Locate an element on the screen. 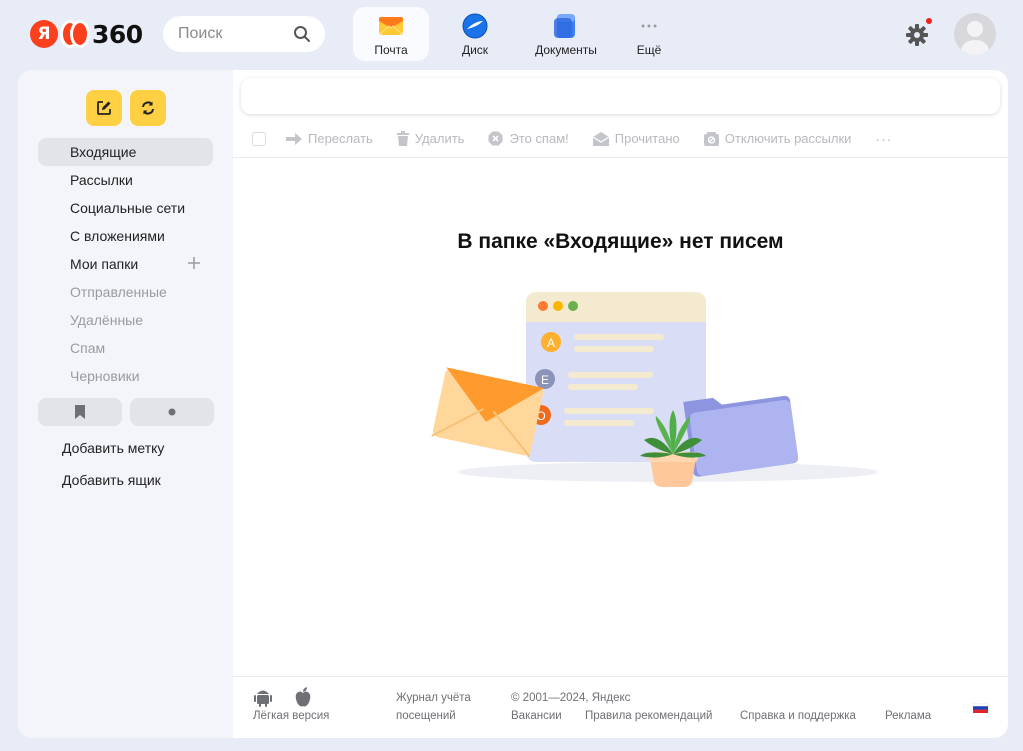 Image resolution: width=1023 pixels, height=751 pixels. unsubscribe-button: Отключить рассылки is located at coordinates (777, 138).